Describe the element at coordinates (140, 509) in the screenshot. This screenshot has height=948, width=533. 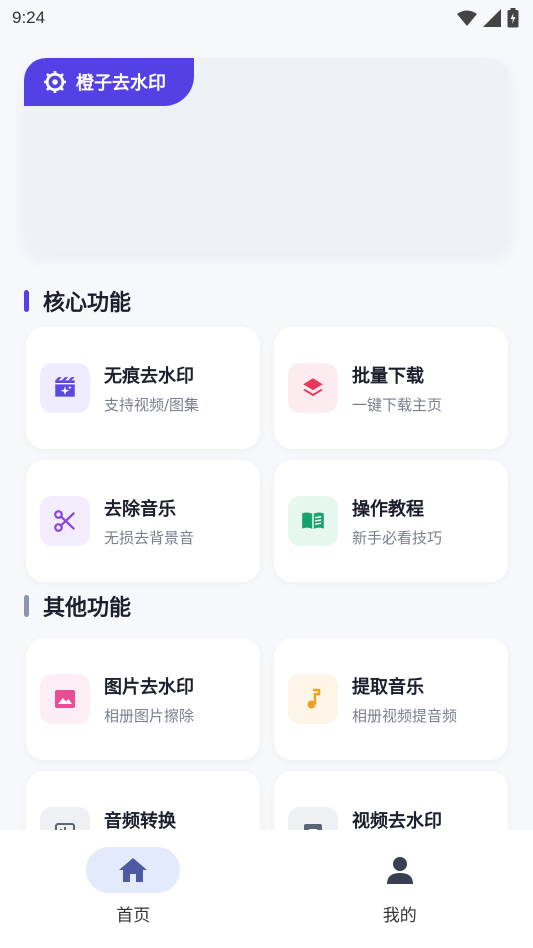
I see `card-title: 去除音乐` at that location.